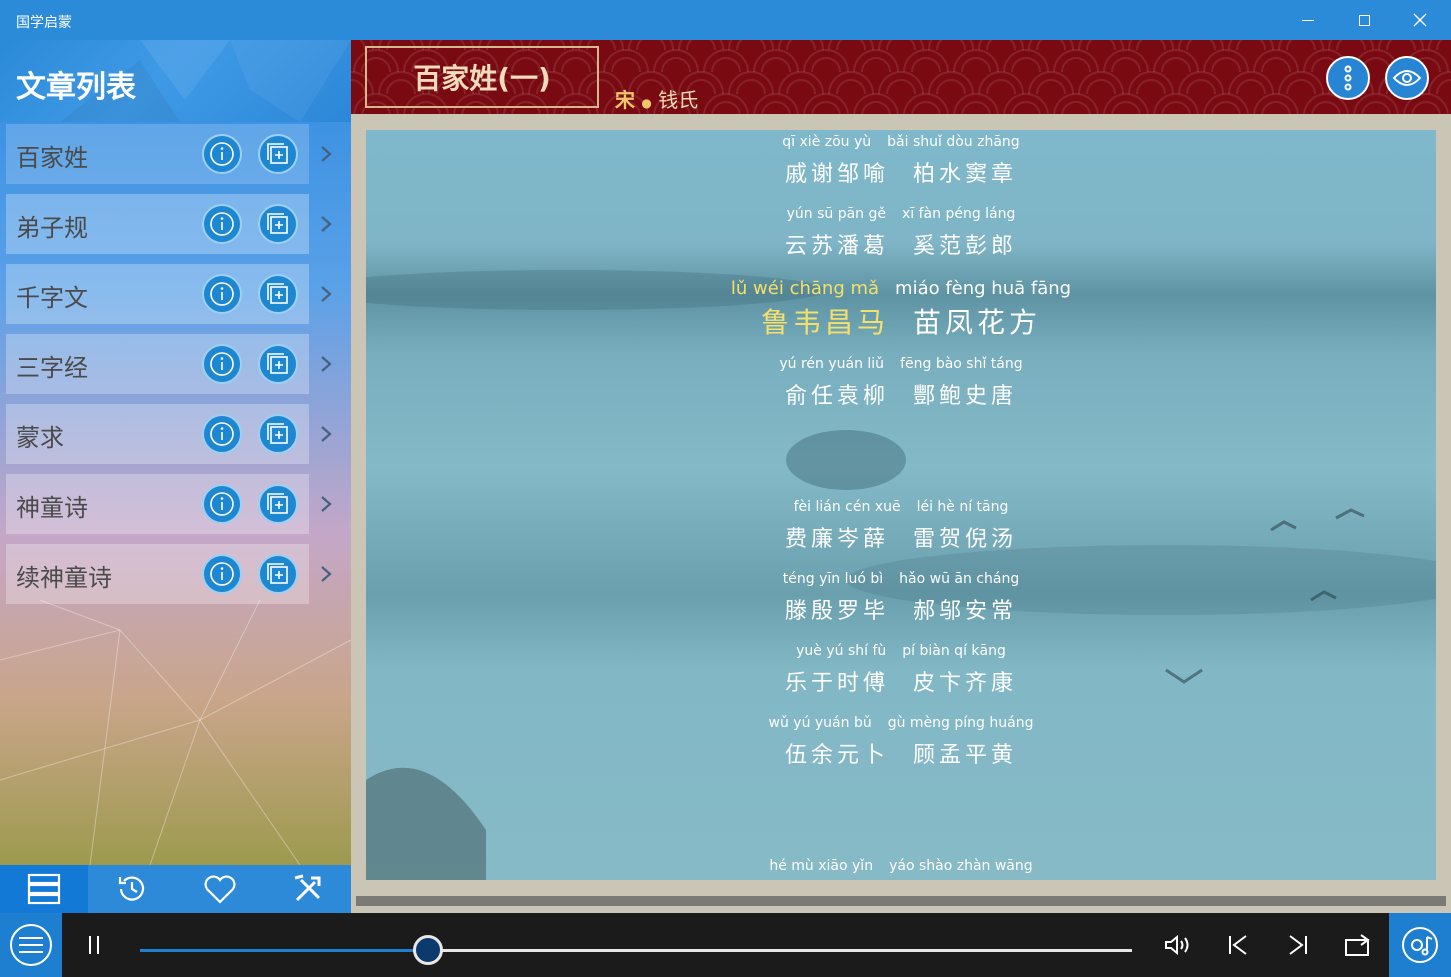  What do you see at coordinates (965, 755) in the screenshot?
I see `hanzi-second: 顾孟平黄` at bounding box center [965, 755].